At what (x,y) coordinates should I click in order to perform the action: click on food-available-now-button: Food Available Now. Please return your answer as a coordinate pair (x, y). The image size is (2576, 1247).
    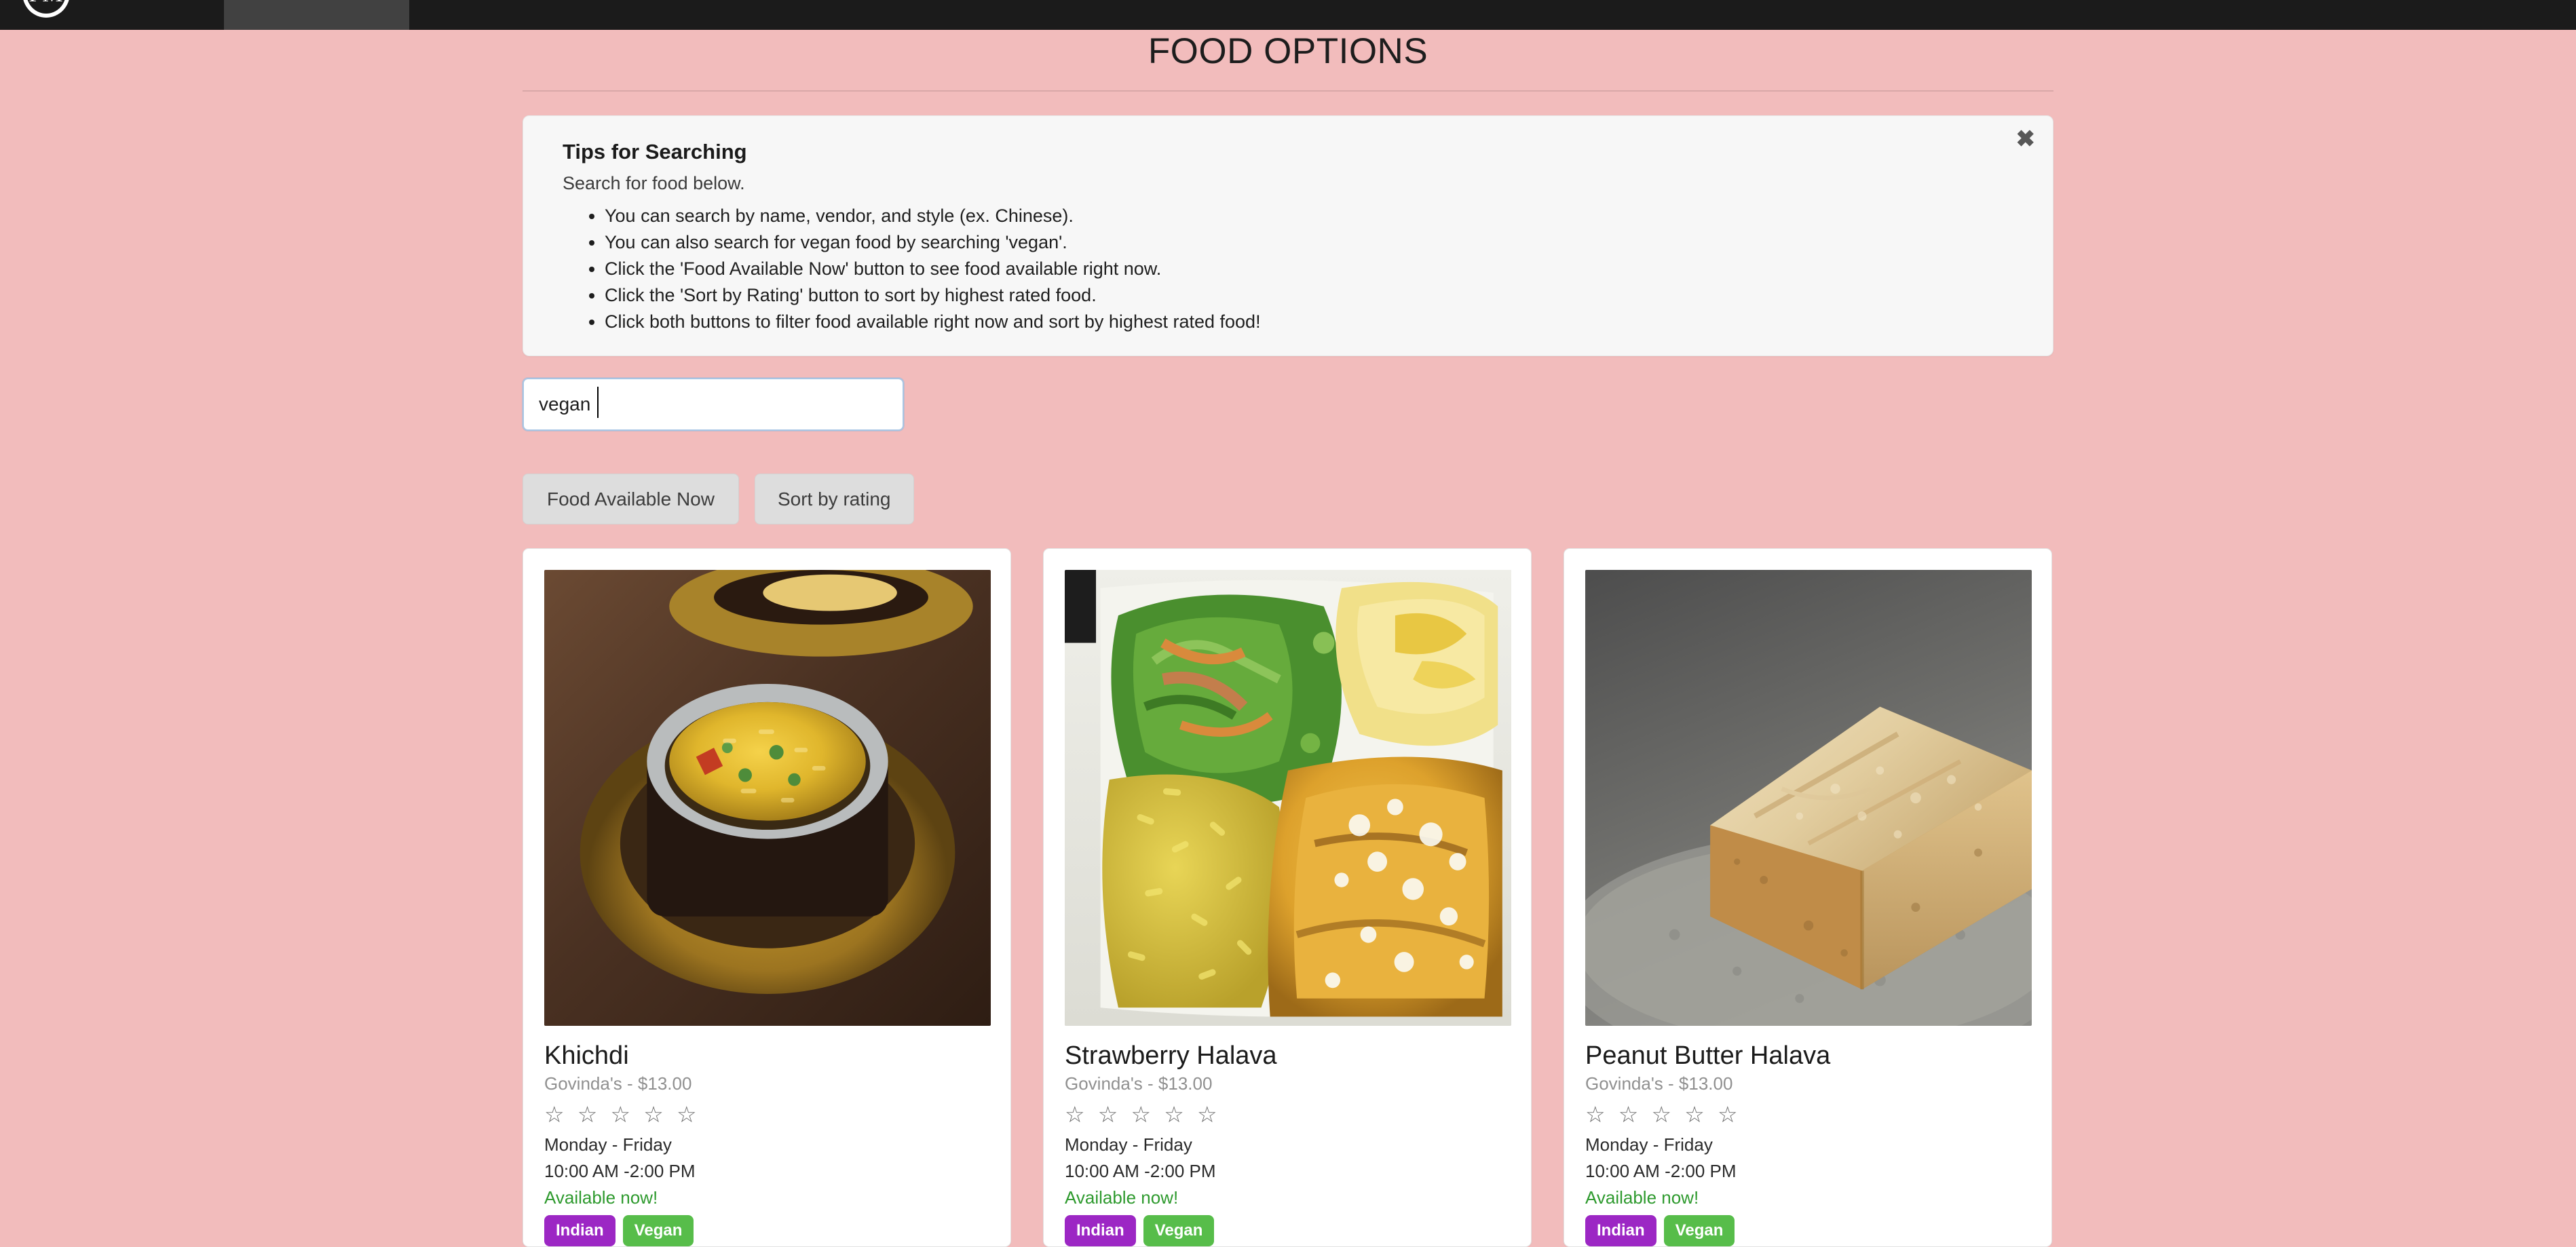
    Looking at the image, I should click on (631, 499).